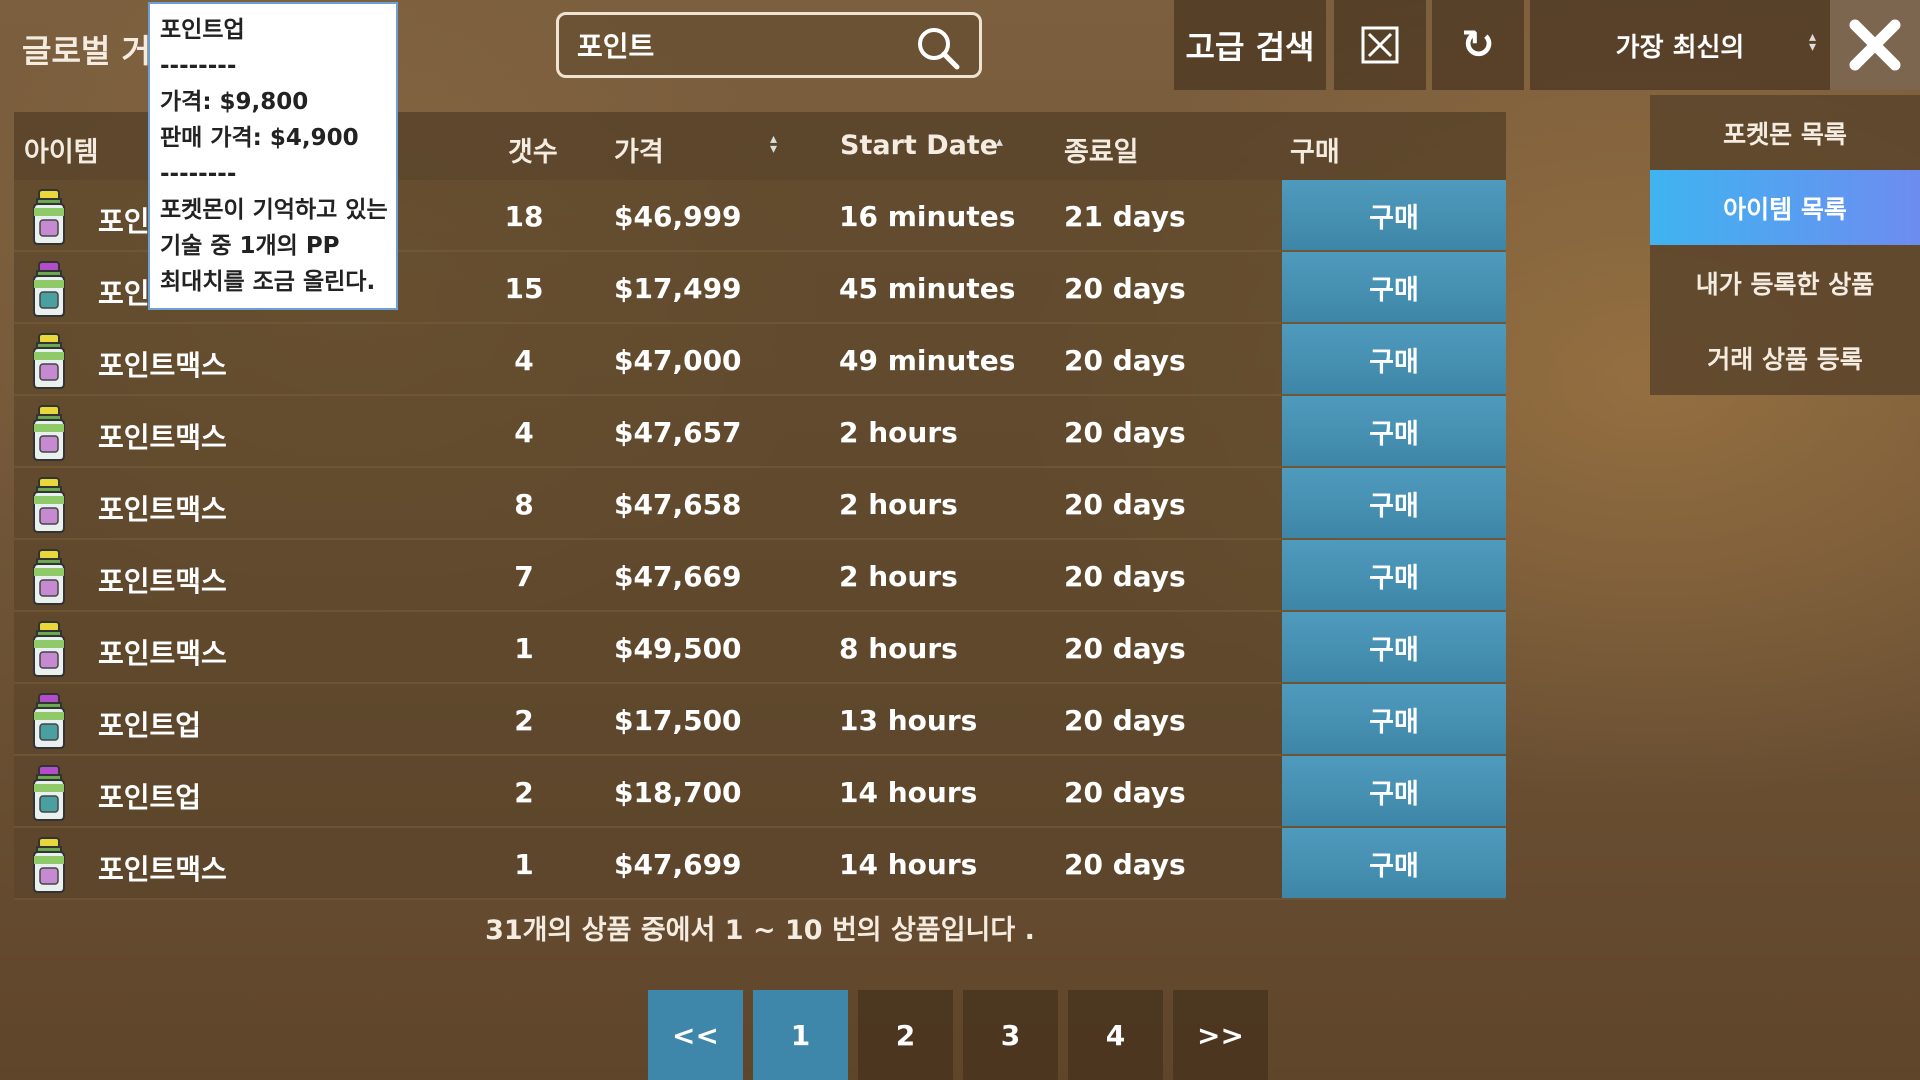 The width and height of the screenshot is (1920, 1080). I want to click on tooltip-description-line: 포켓몬이 기억하고 있는, so click(274, 210).